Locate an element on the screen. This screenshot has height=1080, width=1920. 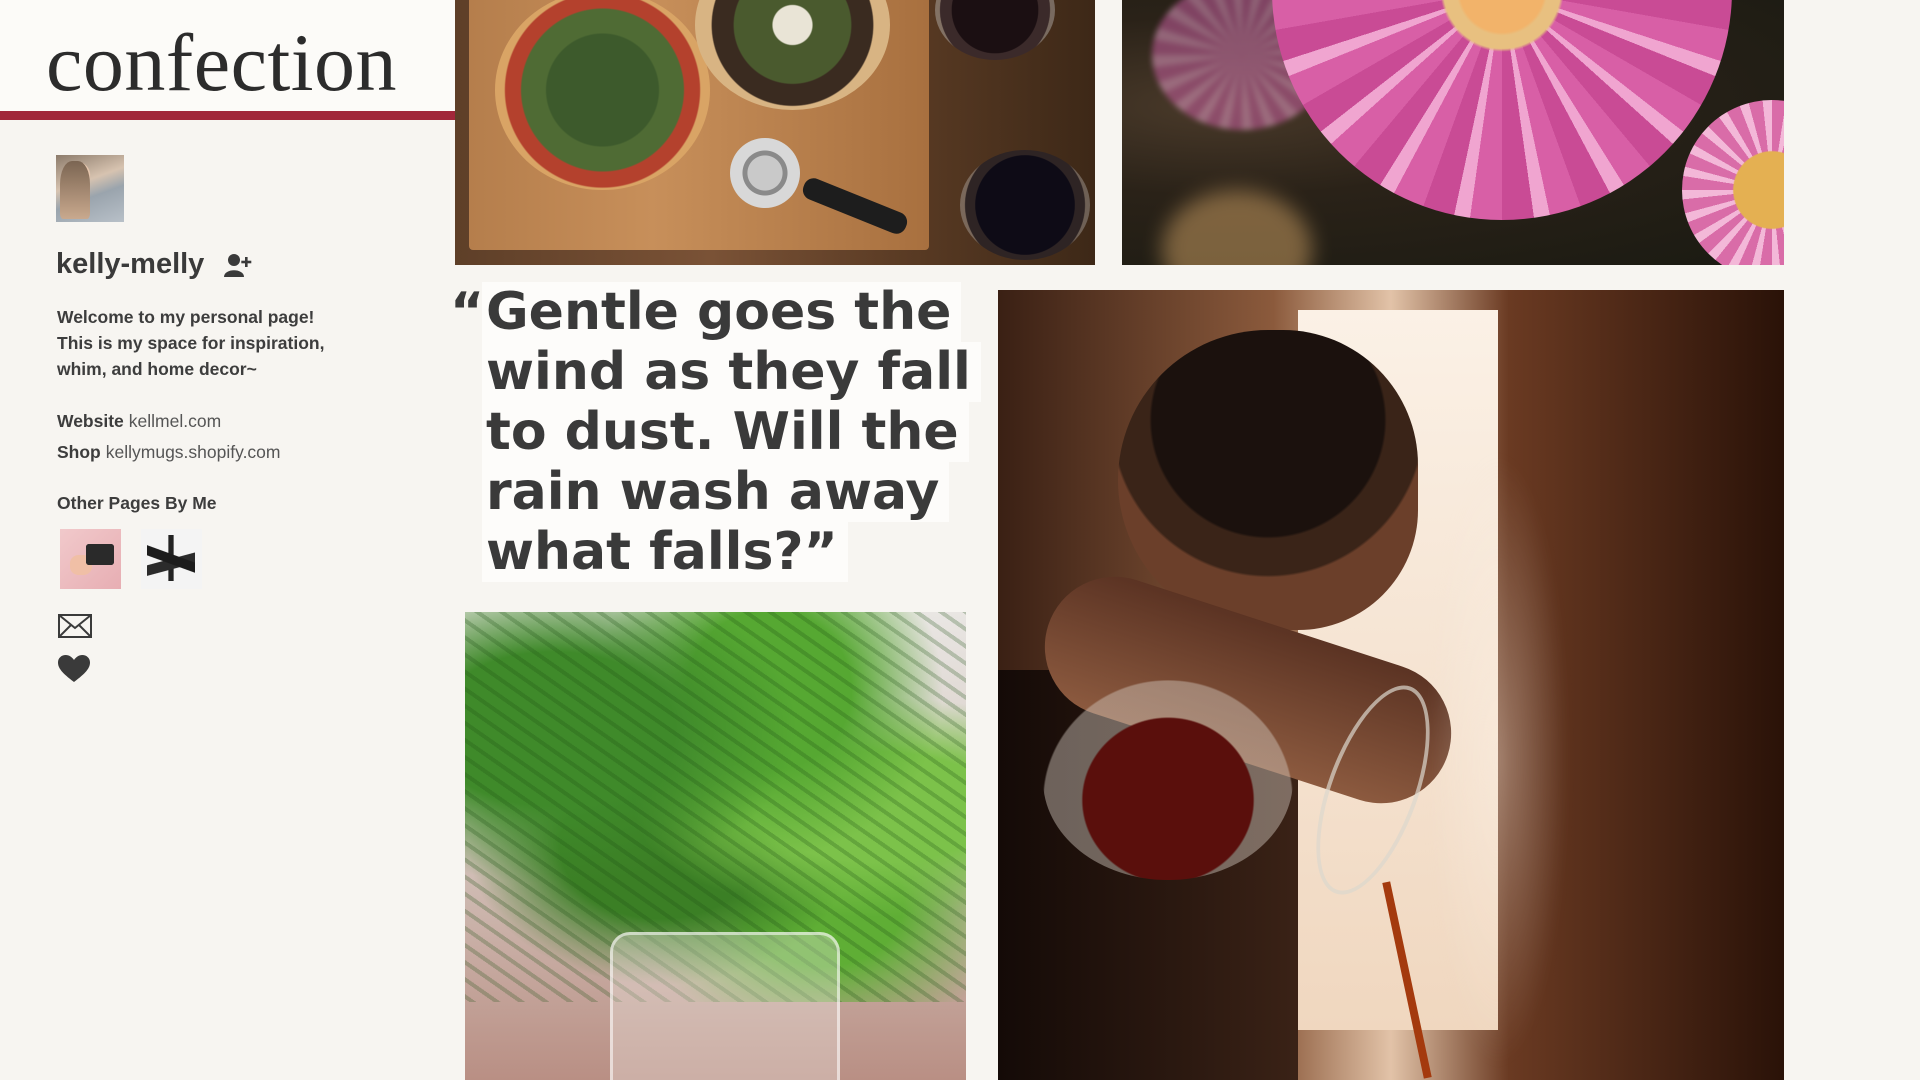
website-label: Website is located at coordinates (90, 421).